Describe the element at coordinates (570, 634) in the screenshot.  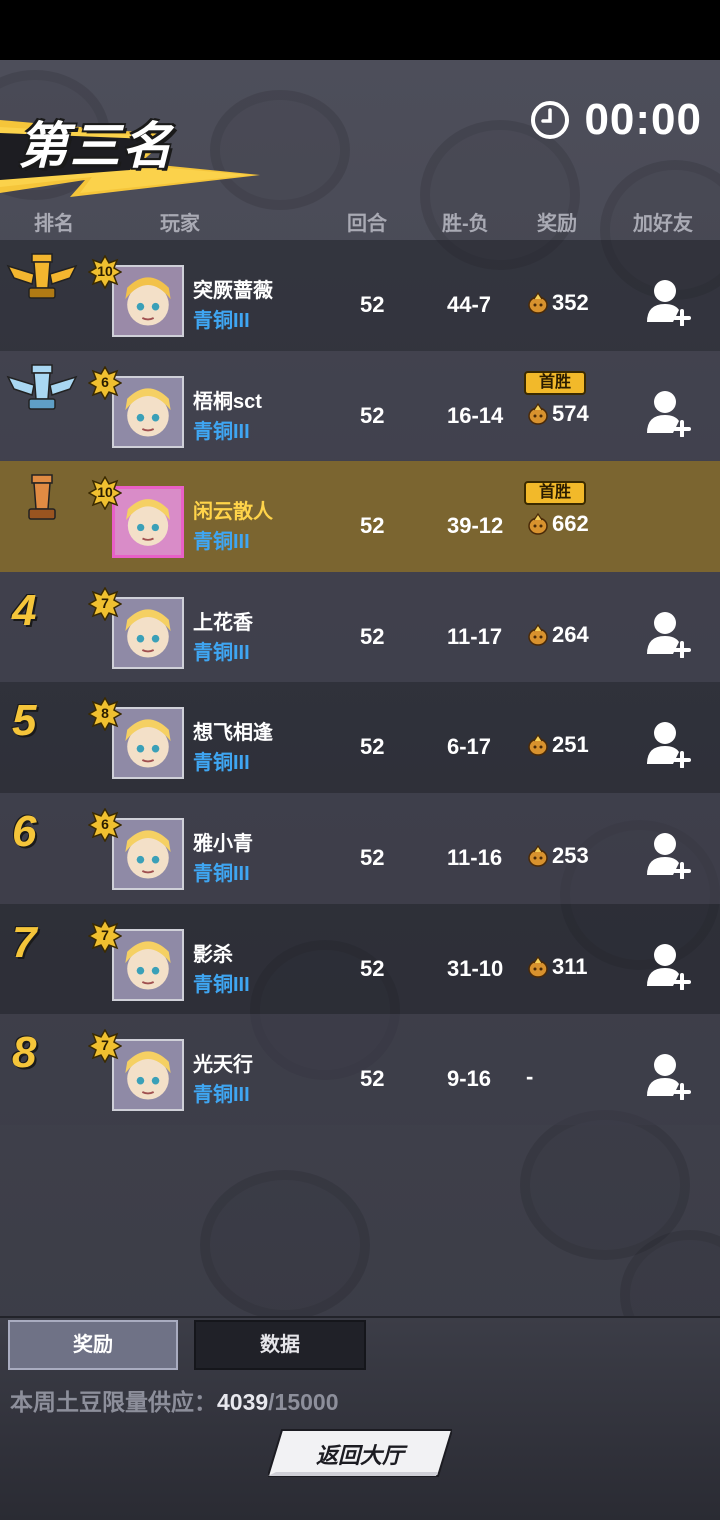
I see `reward-value: 264` at that location.